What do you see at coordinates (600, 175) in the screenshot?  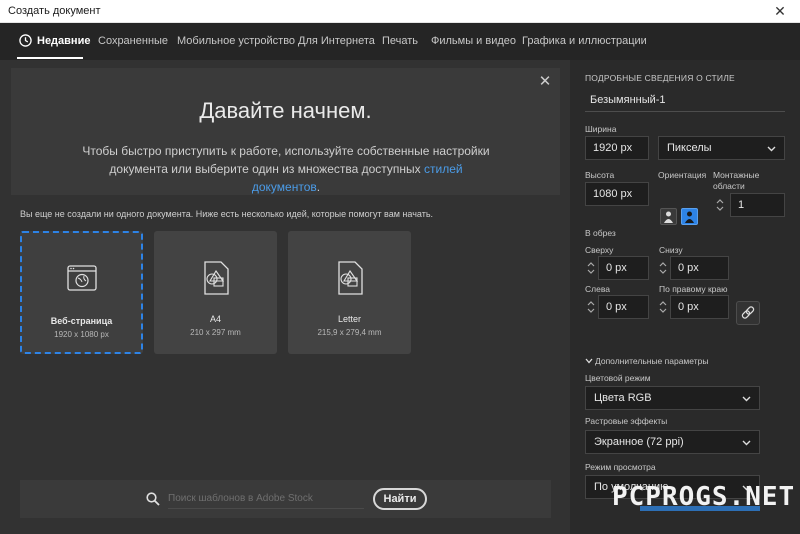 I see `height-label: Высота` at bounding box center [600, 175].